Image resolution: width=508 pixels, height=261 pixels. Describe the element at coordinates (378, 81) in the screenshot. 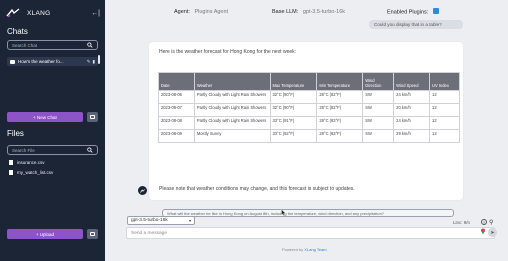

I see `column-header: Wind Direction` at that location.